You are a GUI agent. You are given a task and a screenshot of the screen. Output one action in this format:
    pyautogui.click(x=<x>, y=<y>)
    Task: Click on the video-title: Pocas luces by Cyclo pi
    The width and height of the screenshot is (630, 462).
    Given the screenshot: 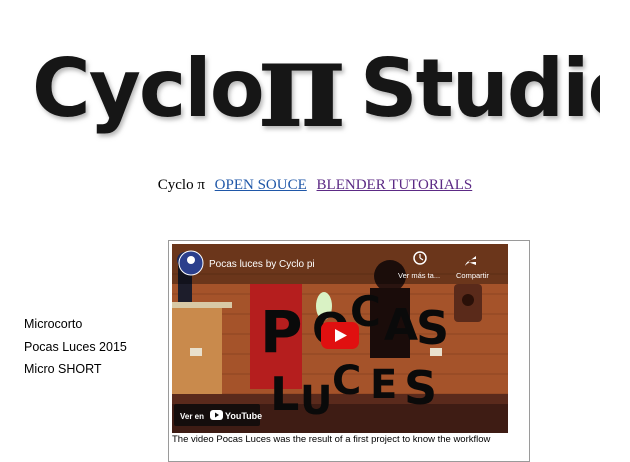 What is the action you would take?
    pyautogui.click(x=262, y=264)
    